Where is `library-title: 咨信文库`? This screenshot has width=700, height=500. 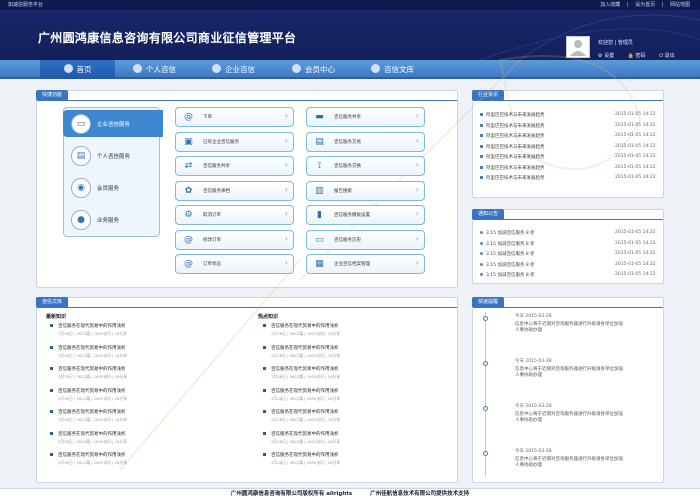 library-title: 咨信文库 is located at coordinates (52, 302).